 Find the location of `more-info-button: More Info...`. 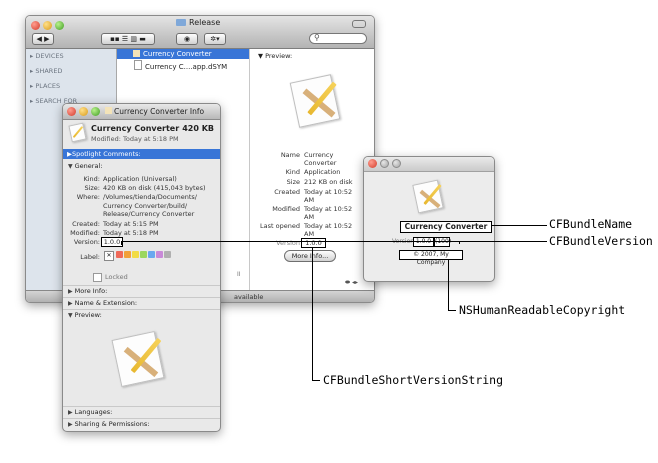

more-info-button: More Info... is located at coordinates (310, 256).